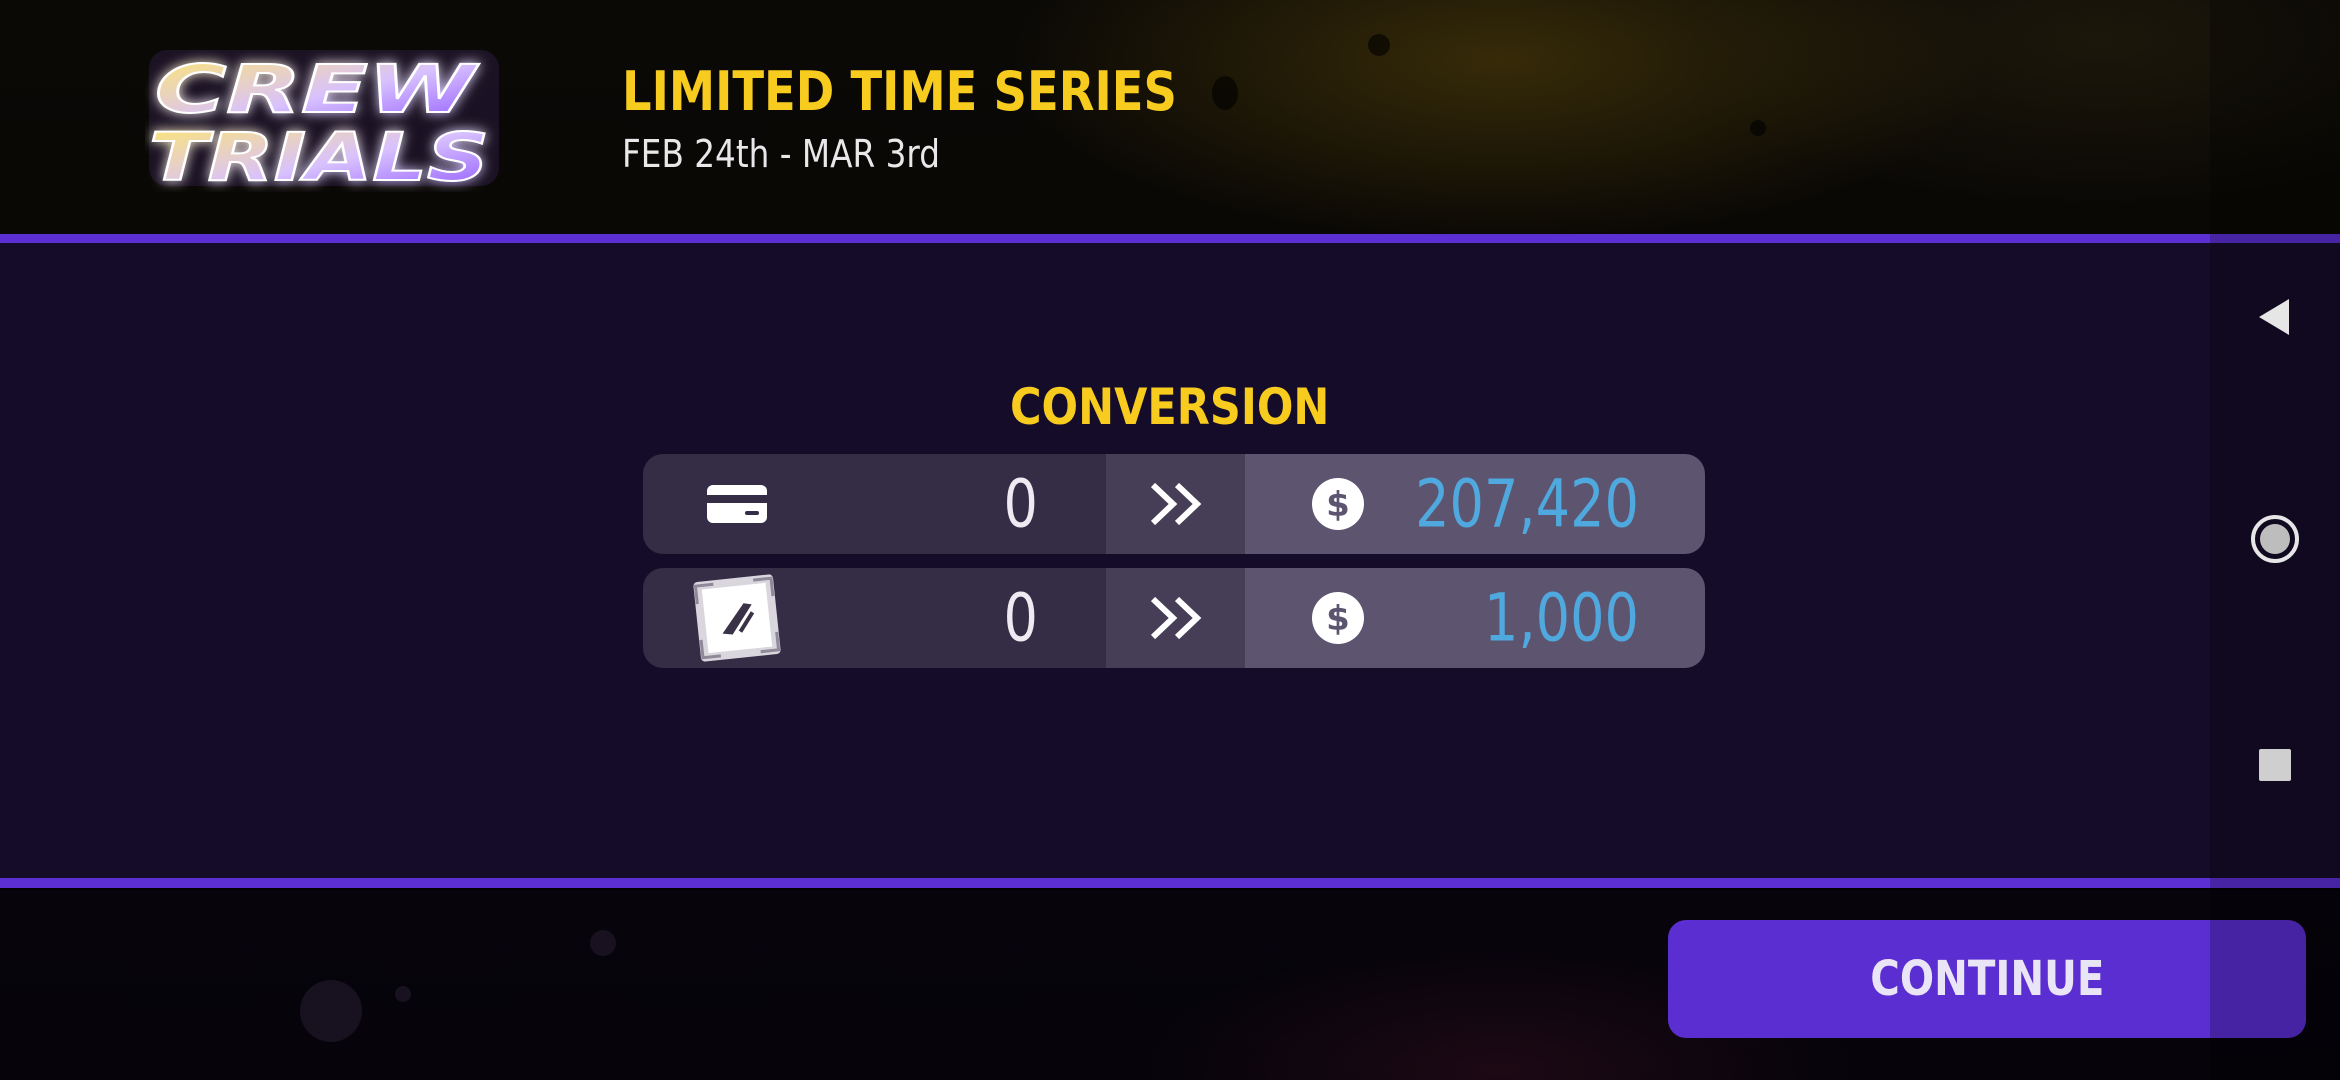 The height and width of the screenshot is (1080, 2340). What do you see at coordinates (317, 89) in the screenshot?
I see `svg-text: CREW` at bounding box center [317, 89].